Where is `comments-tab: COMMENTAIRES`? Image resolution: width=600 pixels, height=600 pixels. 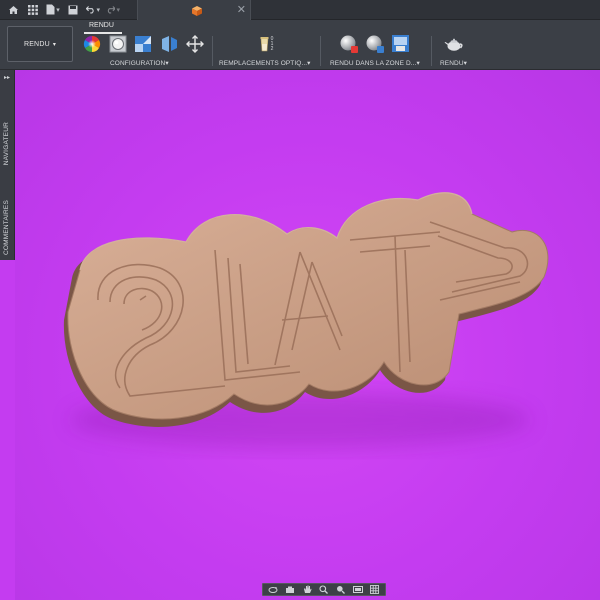
comments-tab: COMMENTAIRES is located at coordinates (6, 227).